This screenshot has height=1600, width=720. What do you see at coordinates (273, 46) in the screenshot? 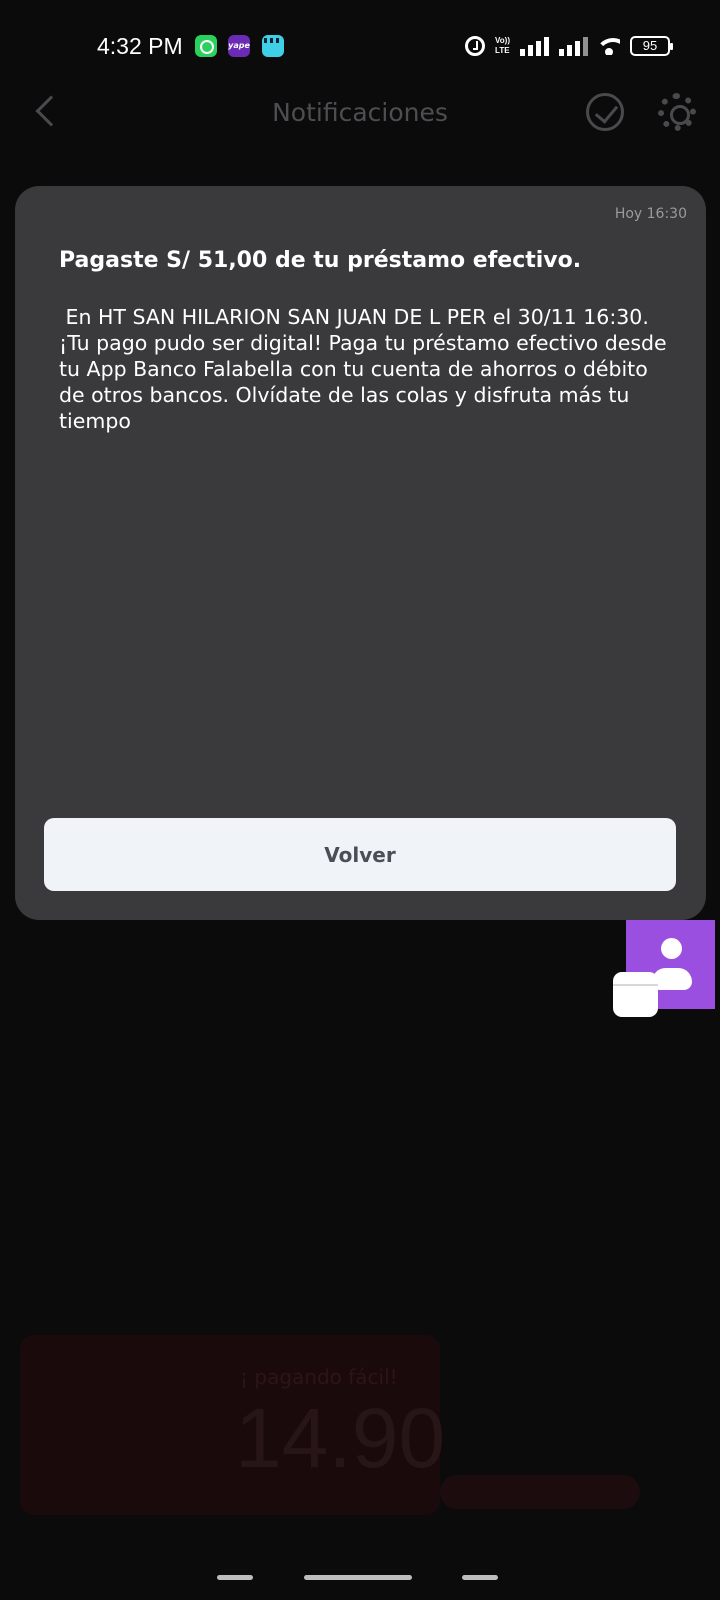
I see `clapper-icon` at bounding box center [273, 46].